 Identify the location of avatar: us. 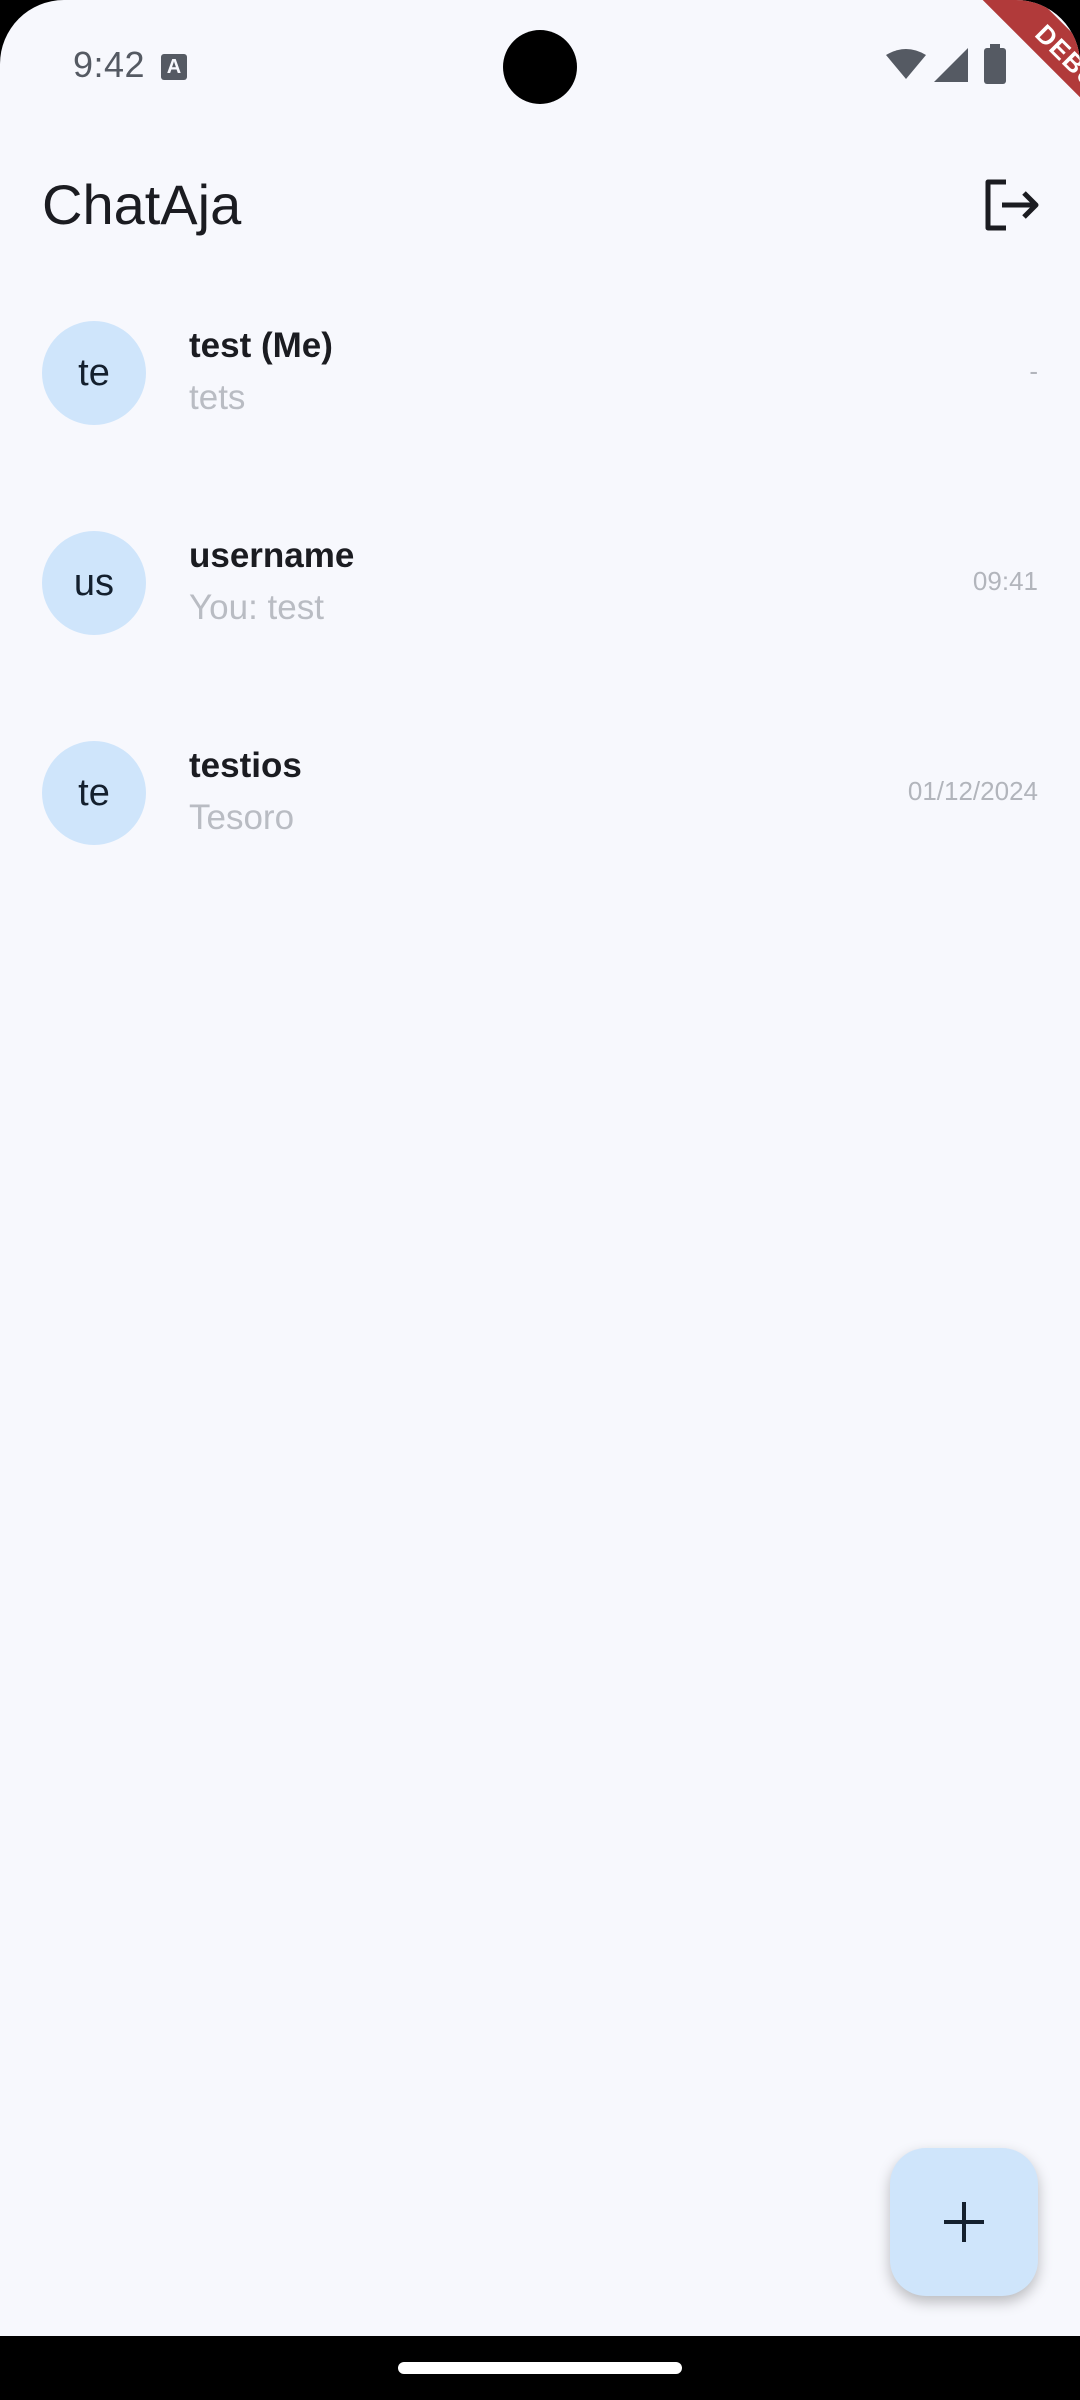
(94, 583).